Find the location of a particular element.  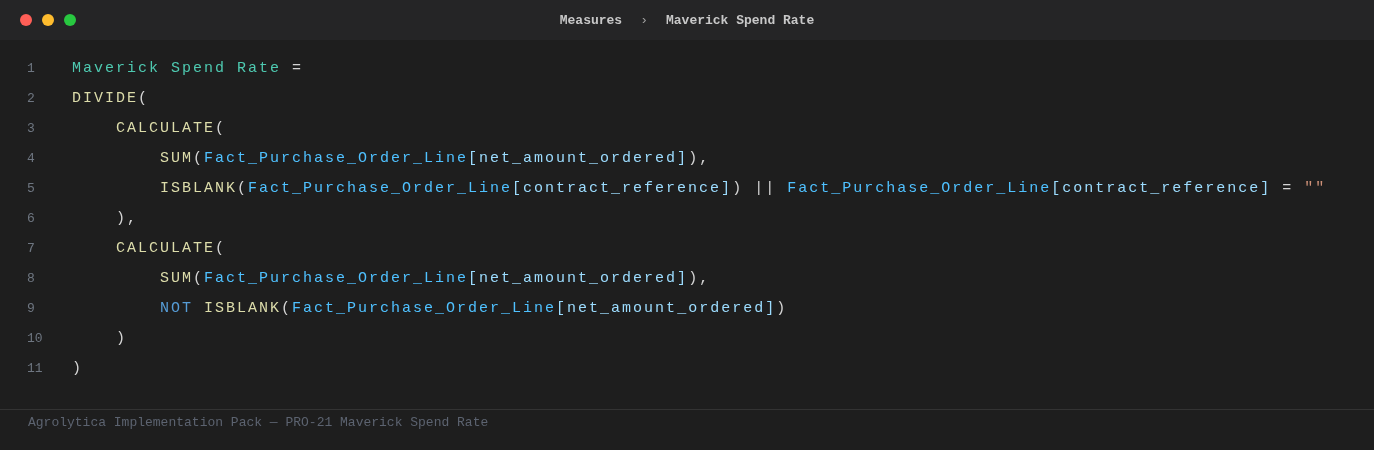

footer-text: Agrolytica Implementation Pack — PRO-21 Maverick Spend Rate is located at coordinates (687, 427).